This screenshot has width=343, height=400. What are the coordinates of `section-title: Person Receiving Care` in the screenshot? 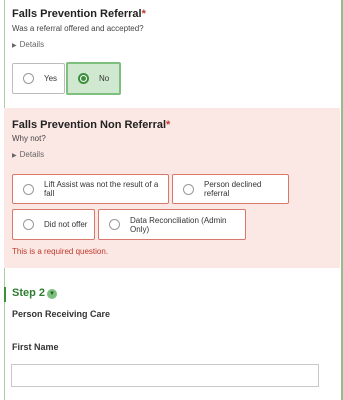 It's located at (61, 314).